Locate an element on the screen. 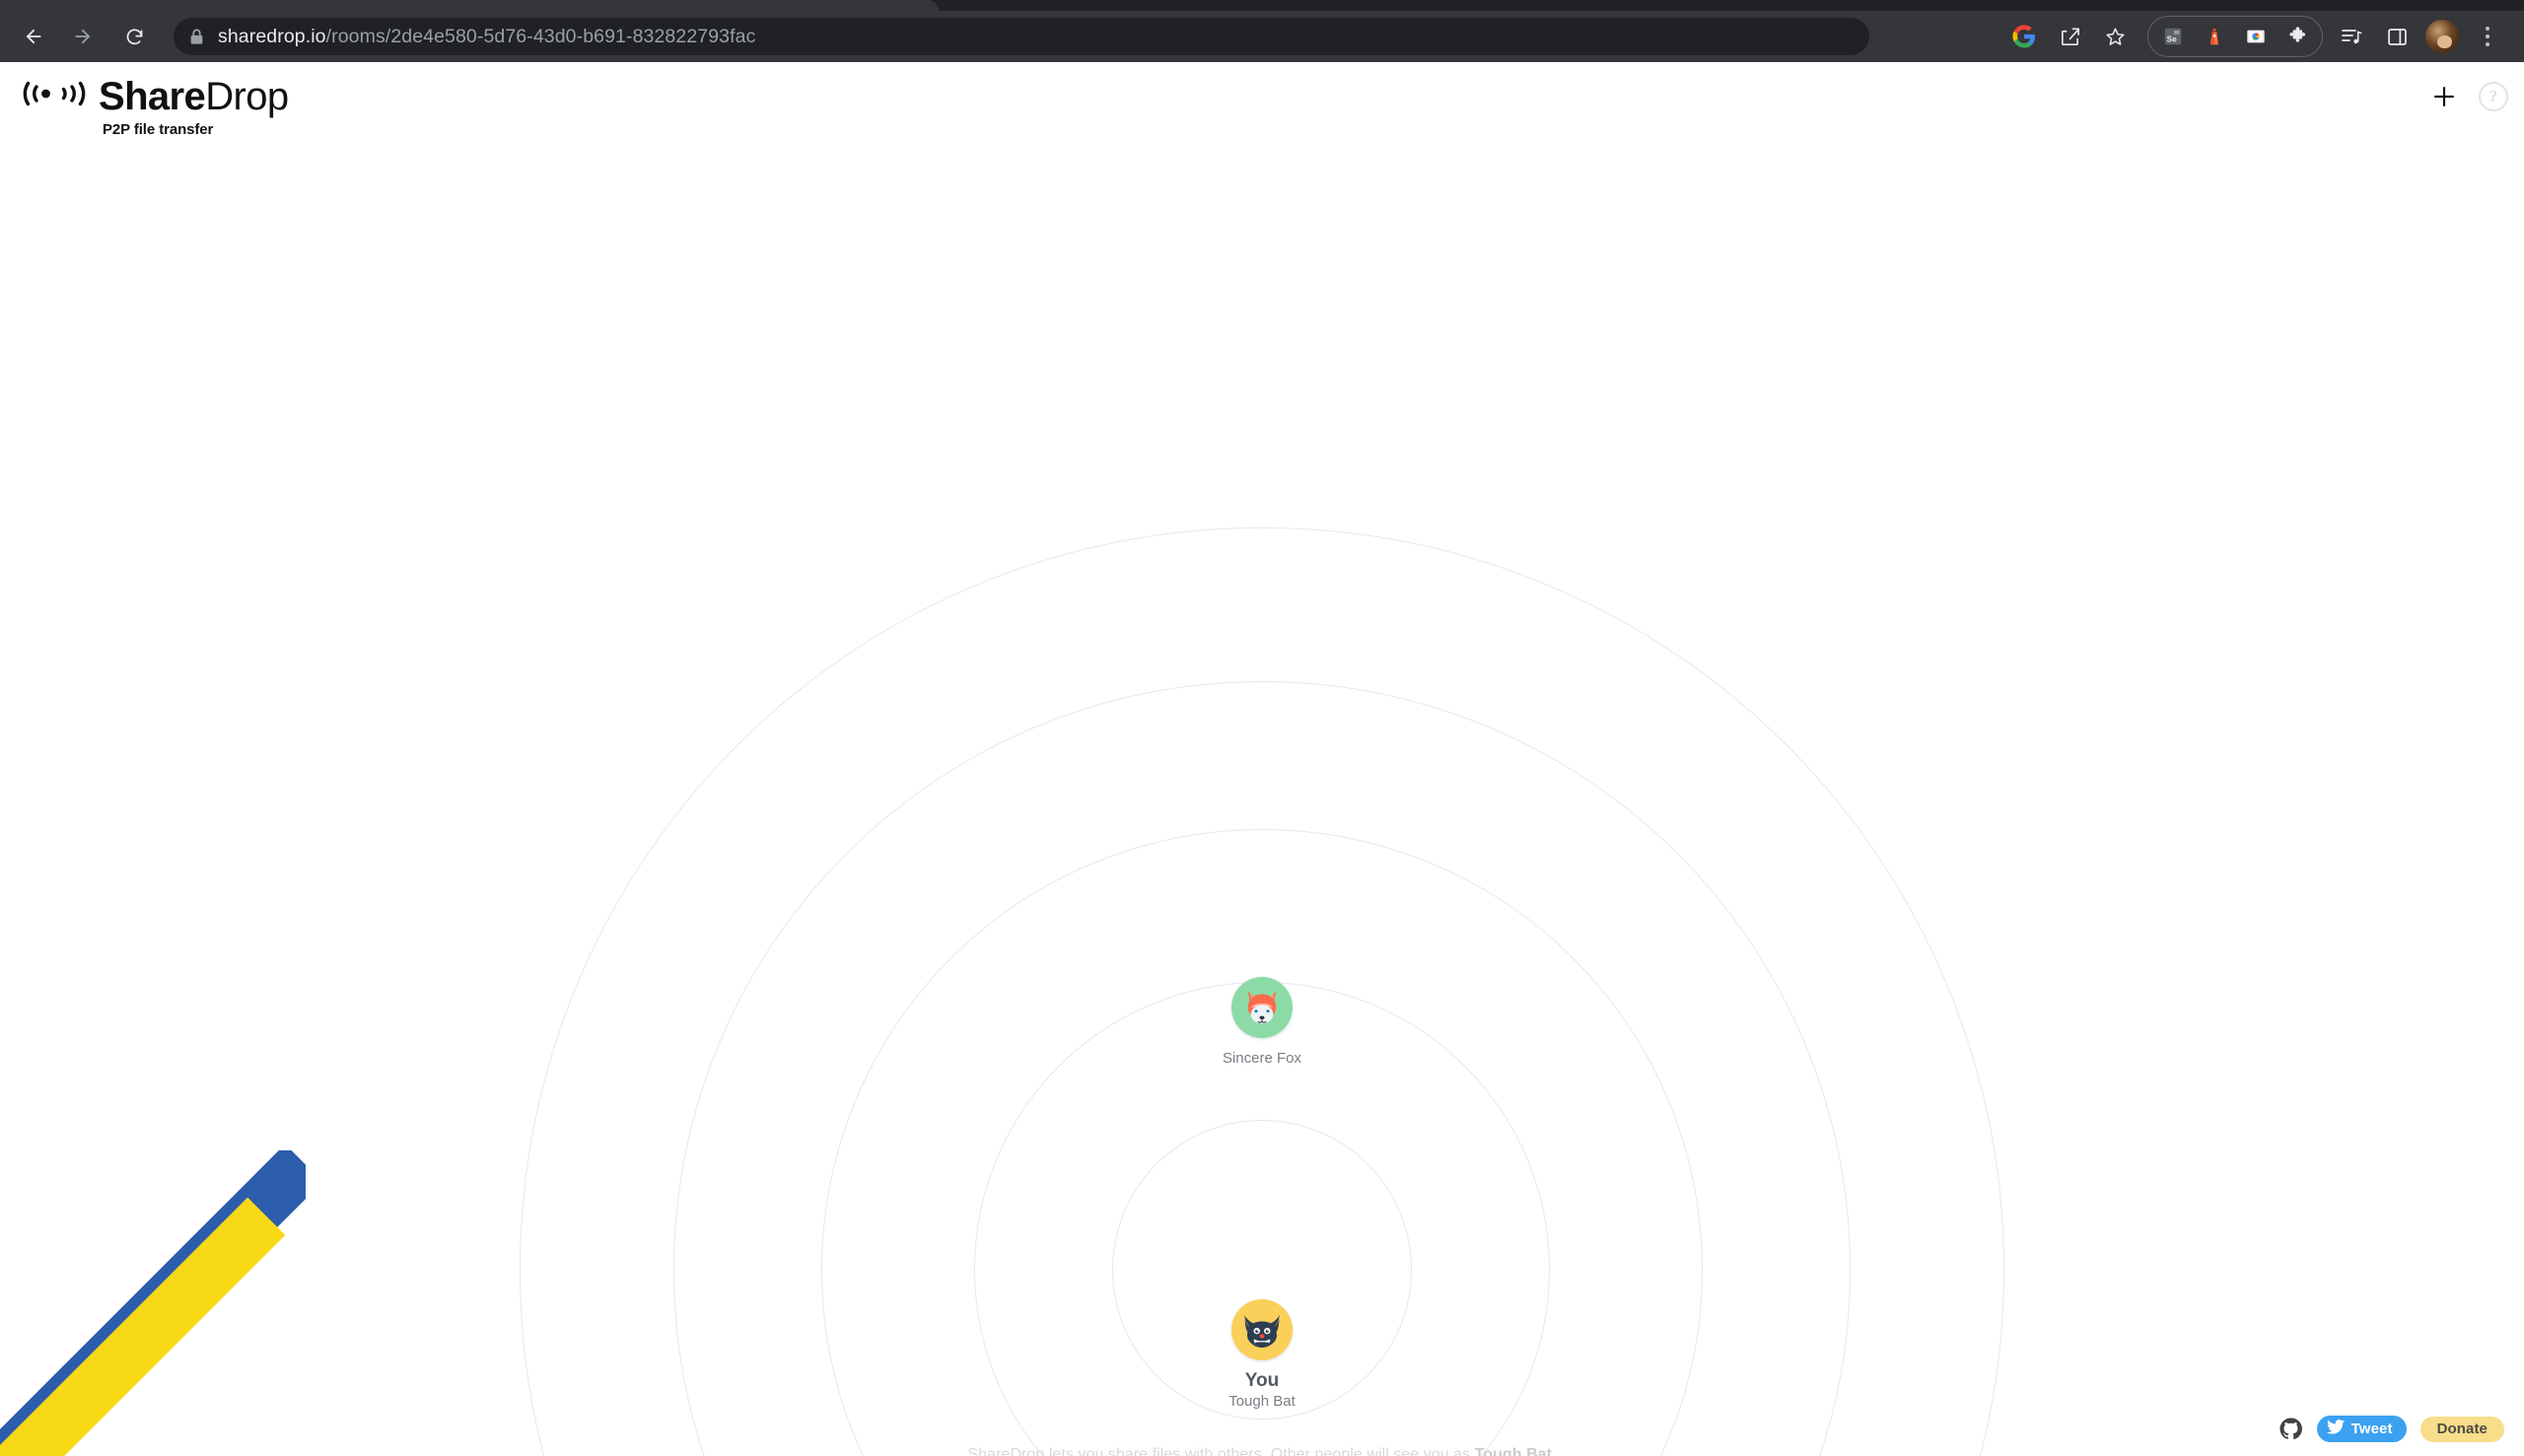 Image resolution: width=2524 pixels, height=1456 pixels. lighthouse-extension-icon is located at coordinates (2215, 36).